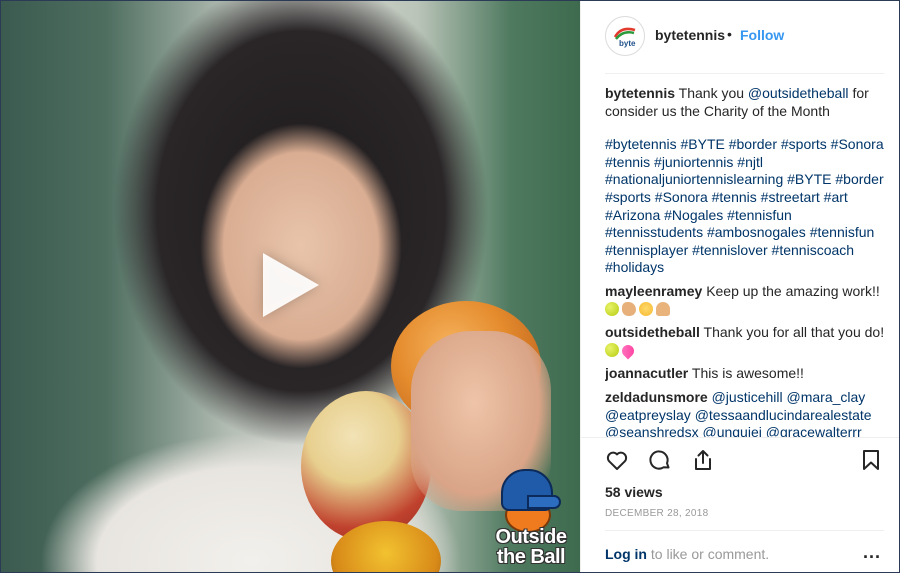 Image resolution: width=900 pixels, height=573 pixels. I want to click on two-hearts-emoji-icon, so click(628, 351).